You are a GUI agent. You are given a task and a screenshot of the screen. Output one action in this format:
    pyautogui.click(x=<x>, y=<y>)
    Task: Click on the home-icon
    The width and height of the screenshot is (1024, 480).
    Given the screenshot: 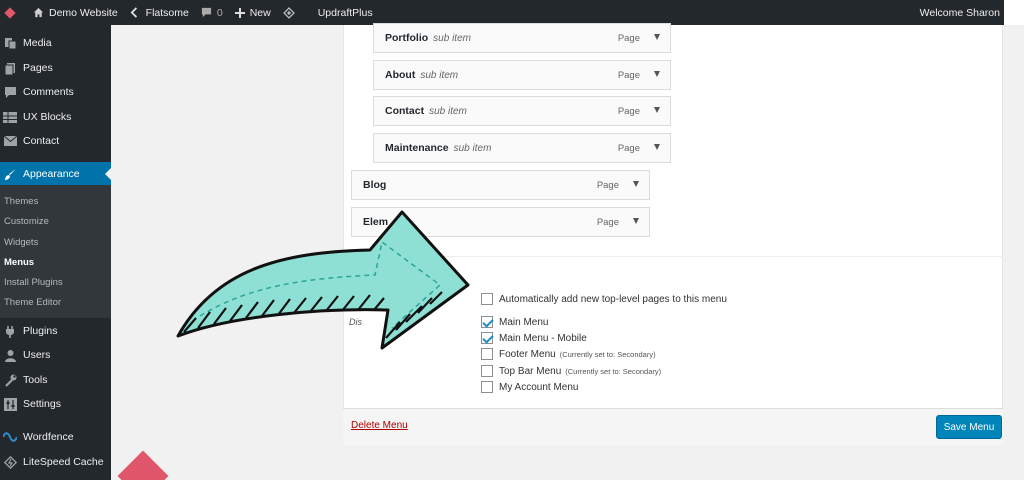 What is the action you would take?
    pyautogui.click(x=38, y=12)
    